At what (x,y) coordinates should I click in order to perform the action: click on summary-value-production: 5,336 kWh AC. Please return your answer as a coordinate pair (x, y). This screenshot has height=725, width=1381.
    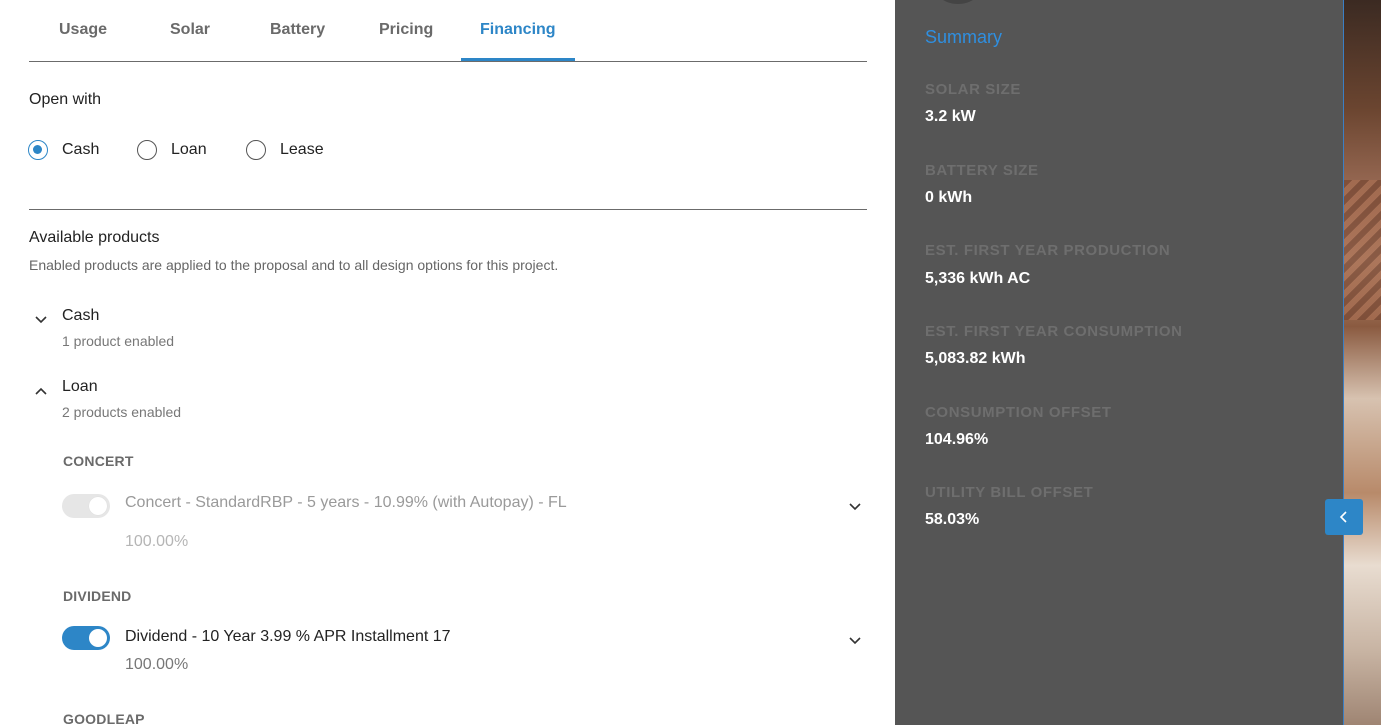
    Looking at the image, I should click on (978, 278).